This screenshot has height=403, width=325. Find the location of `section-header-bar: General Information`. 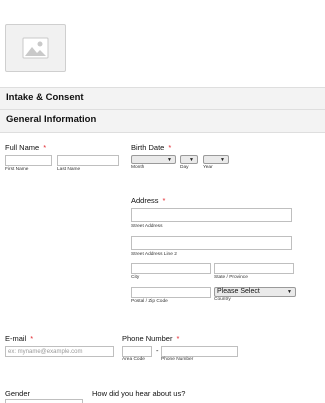

section-header-bar: General Information is located at coordinates (162, 121).